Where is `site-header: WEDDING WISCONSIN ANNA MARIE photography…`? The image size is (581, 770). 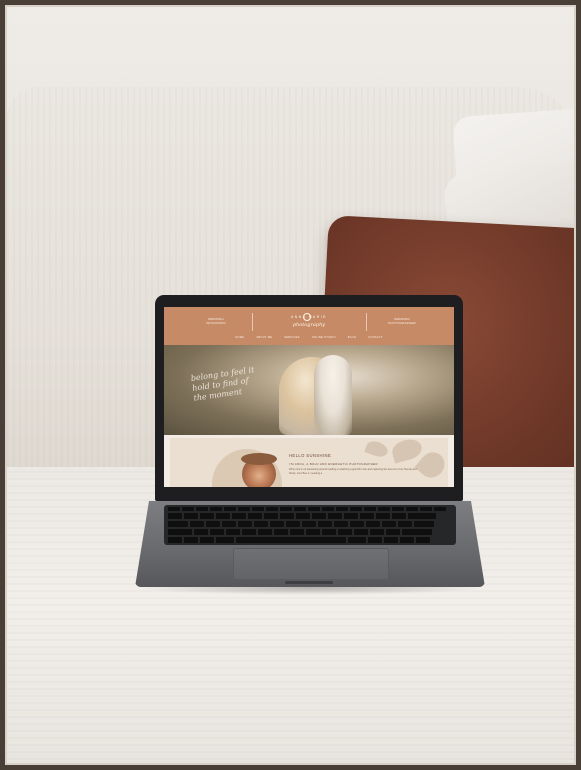
site-header: WEDDING WISCONSIN ANNA MARIE photography… is located at coordinates (309, 326).